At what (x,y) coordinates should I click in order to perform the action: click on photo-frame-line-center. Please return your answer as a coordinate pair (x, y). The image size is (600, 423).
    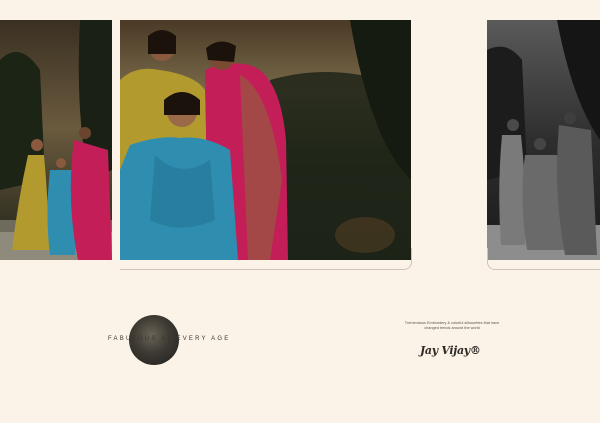
    Looking at the image, I should click on (266, 259).